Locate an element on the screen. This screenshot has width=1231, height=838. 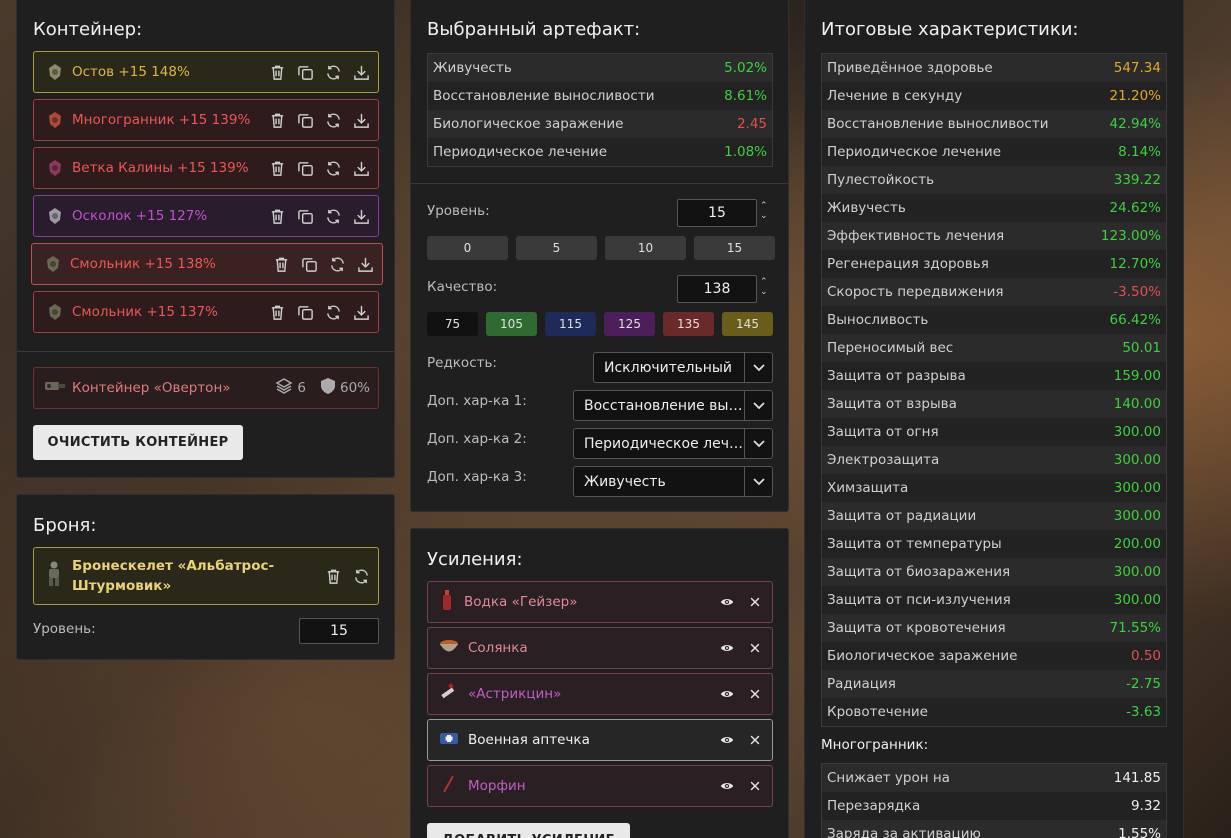
stat-name: Регенерация здоровья is located at coordinates (908, 264).